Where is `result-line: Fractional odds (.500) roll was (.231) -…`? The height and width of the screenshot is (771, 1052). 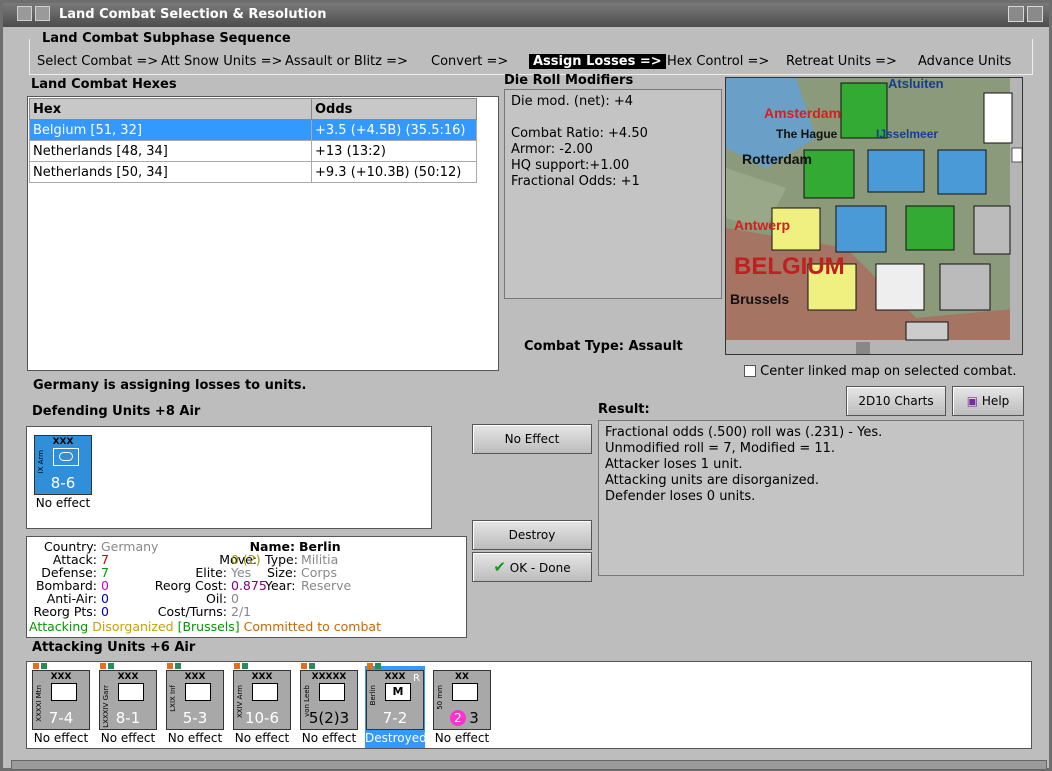 result-line: Fractional odds (.500) roll was (.231) -… is located at coordinates (744, 432).